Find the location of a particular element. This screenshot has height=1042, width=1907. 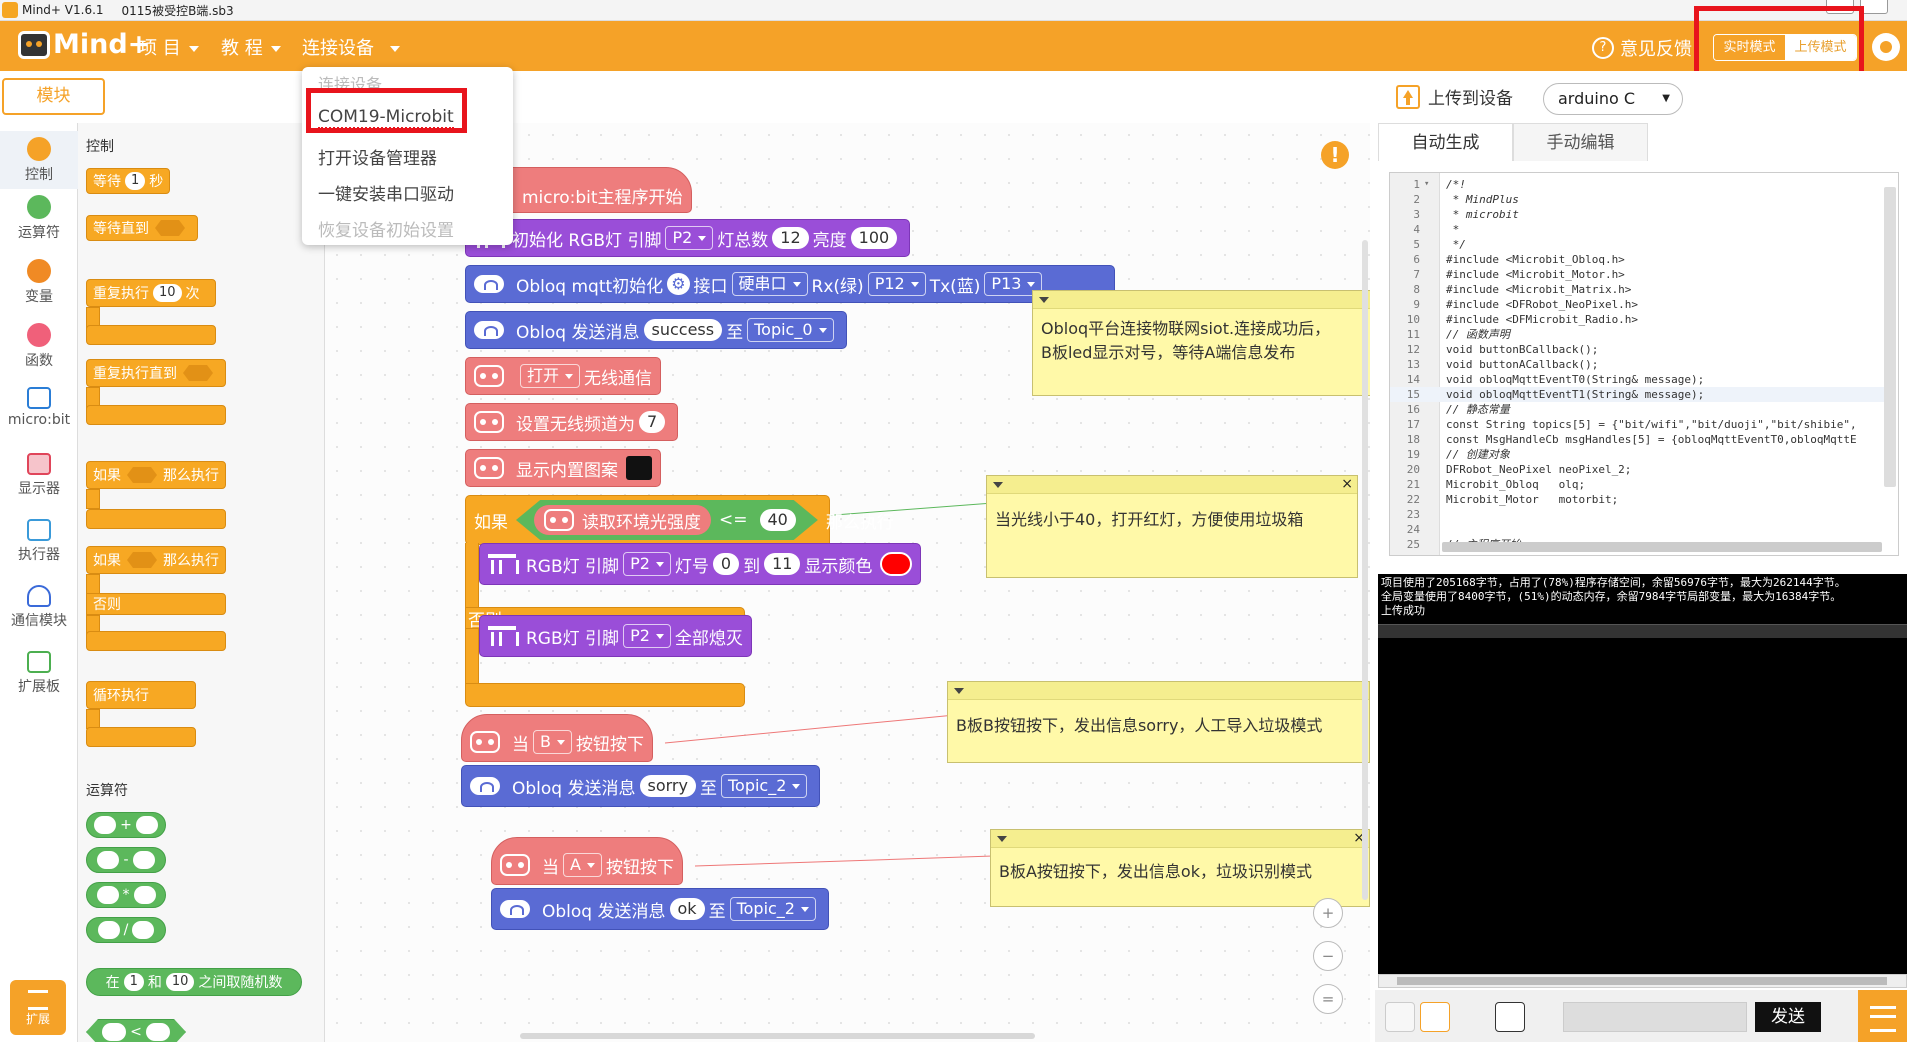

palette-wait-block: 等待 1 秒 is located at coordinates (128, 181).